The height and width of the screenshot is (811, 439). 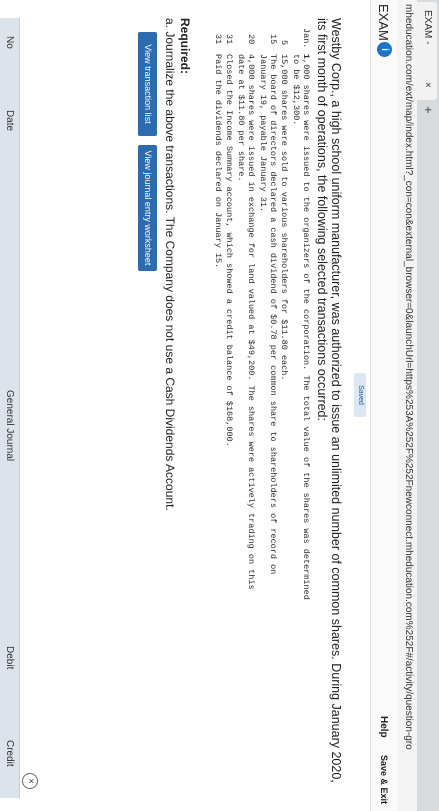 What do you see at coordinates (427, 27) in the screenshot?
I see `tab-title: EXAM -` at bounding box center [427, 27].